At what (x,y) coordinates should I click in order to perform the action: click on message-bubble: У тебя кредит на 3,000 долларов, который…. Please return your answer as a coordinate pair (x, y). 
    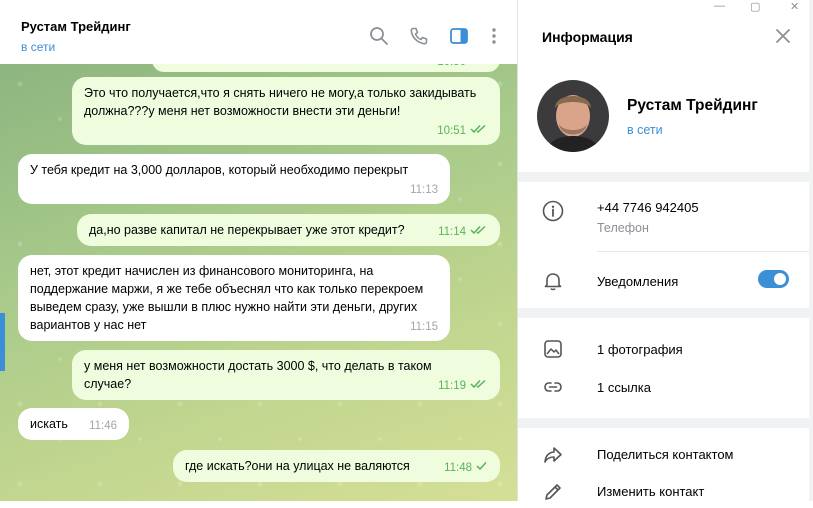
    Looking at the image, I should click on (234, 179).